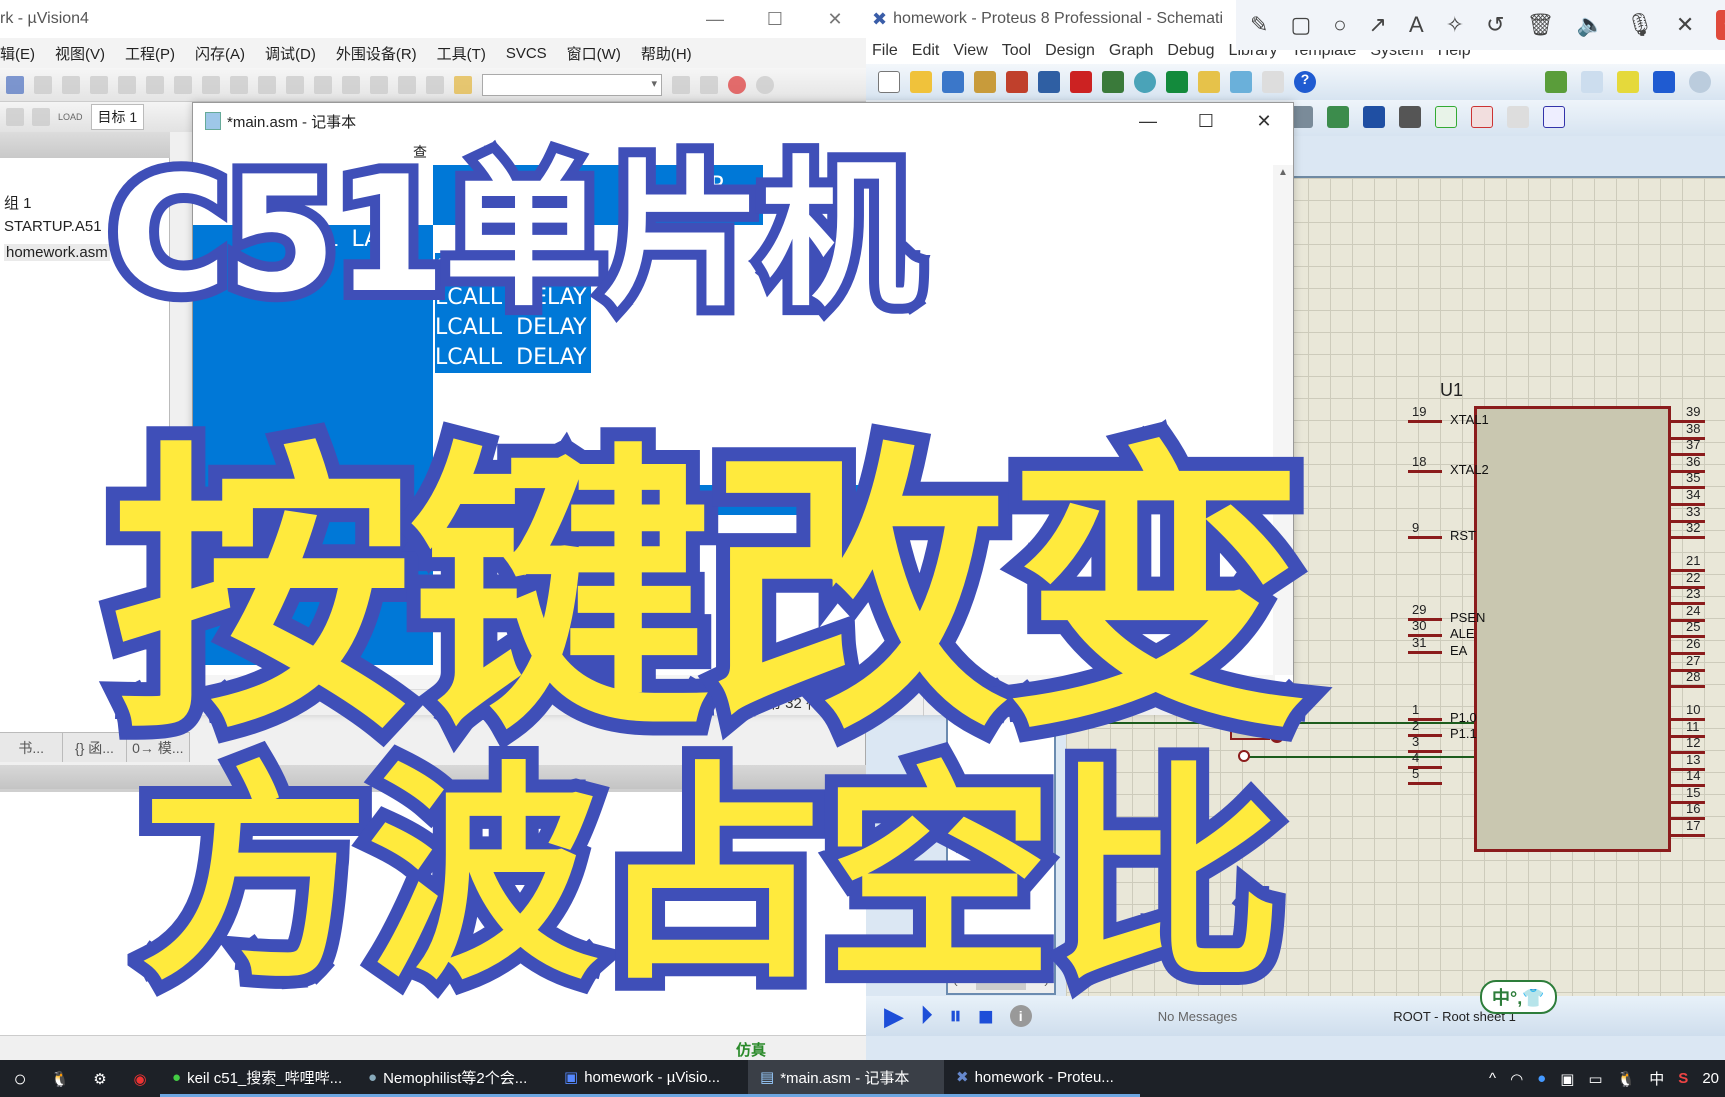  What do you see at coordinates (15, 84) in the screenshot?
I see `rebuild-icon` at bounding box center [15, 84].